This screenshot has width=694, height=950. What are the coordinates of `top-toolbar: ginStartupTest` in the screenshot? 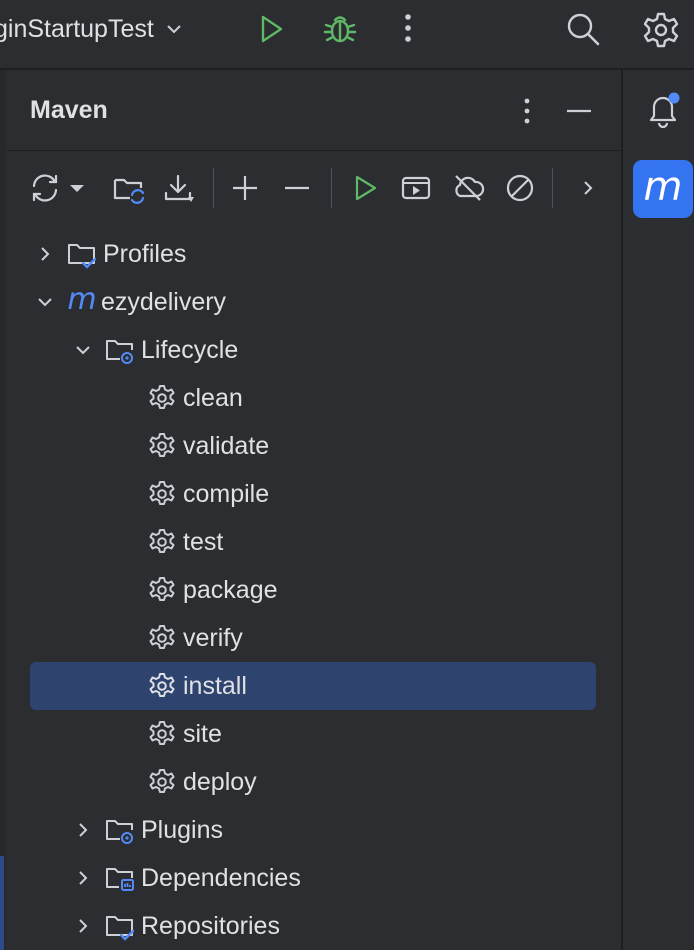 It's located at (347, 34).